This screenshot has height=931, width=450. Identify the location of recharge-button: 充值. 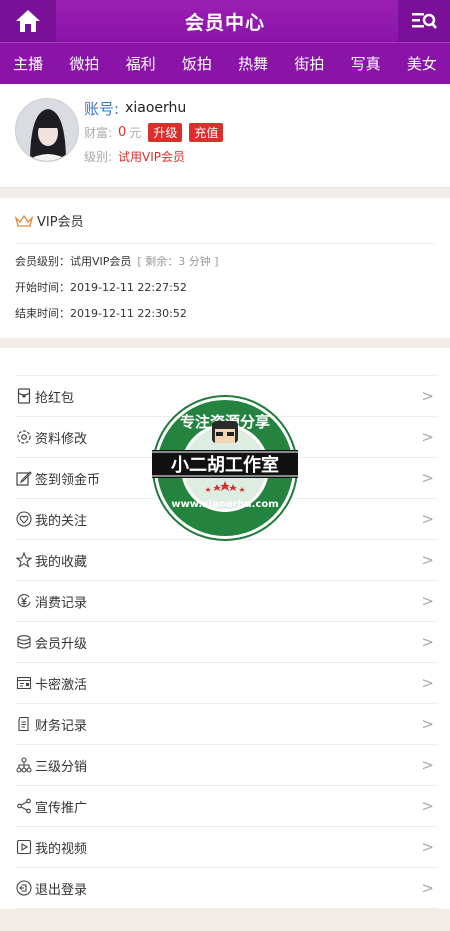
(206, 132).